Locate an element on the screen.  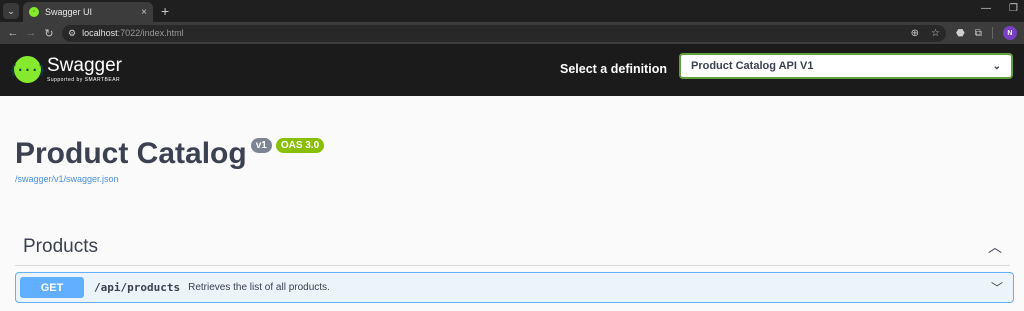
logo-name: Swagger is located at coordinates (84, 65).